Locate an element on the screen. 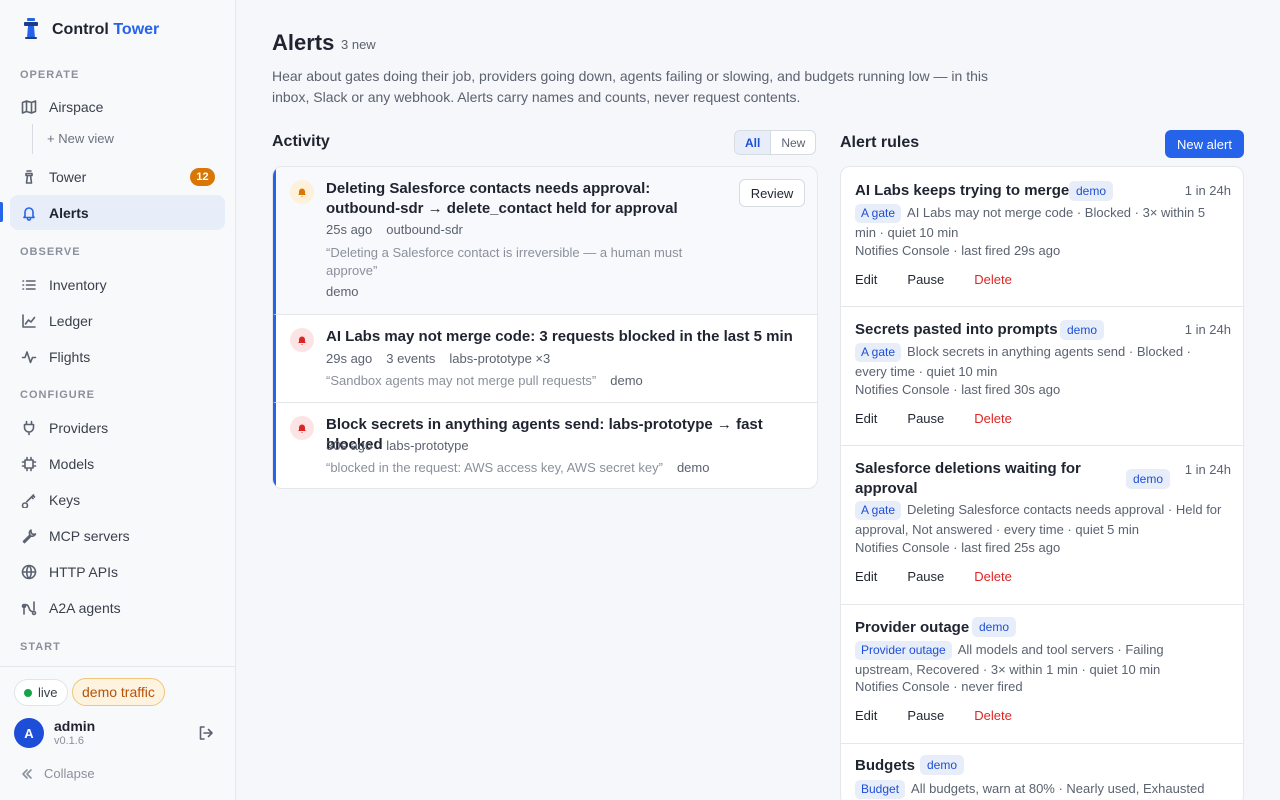 Image resolution: width=1280 pixels, height=800 pixels. sidebar-item-tower: Tower 12 is located at coordinates (117, 176).